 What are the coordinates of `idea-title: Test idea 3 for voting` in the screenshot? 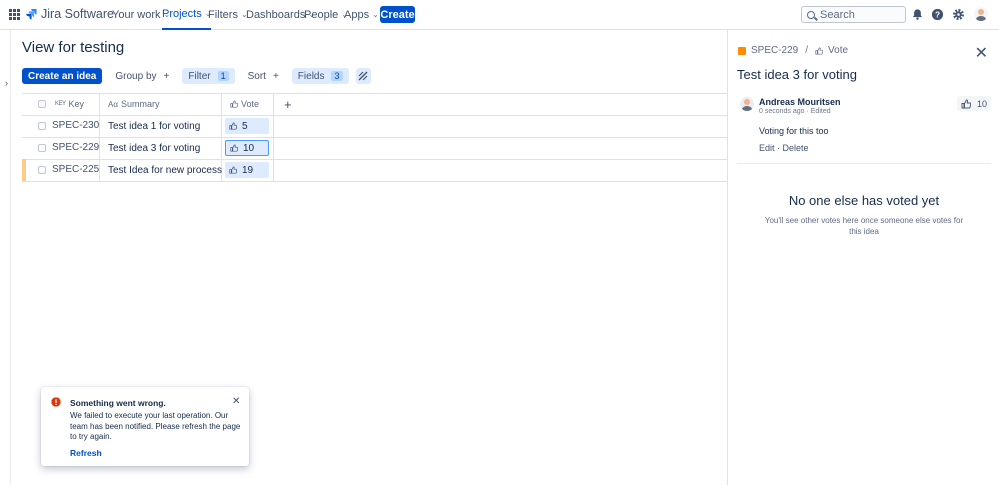 It's located at (797, 74).